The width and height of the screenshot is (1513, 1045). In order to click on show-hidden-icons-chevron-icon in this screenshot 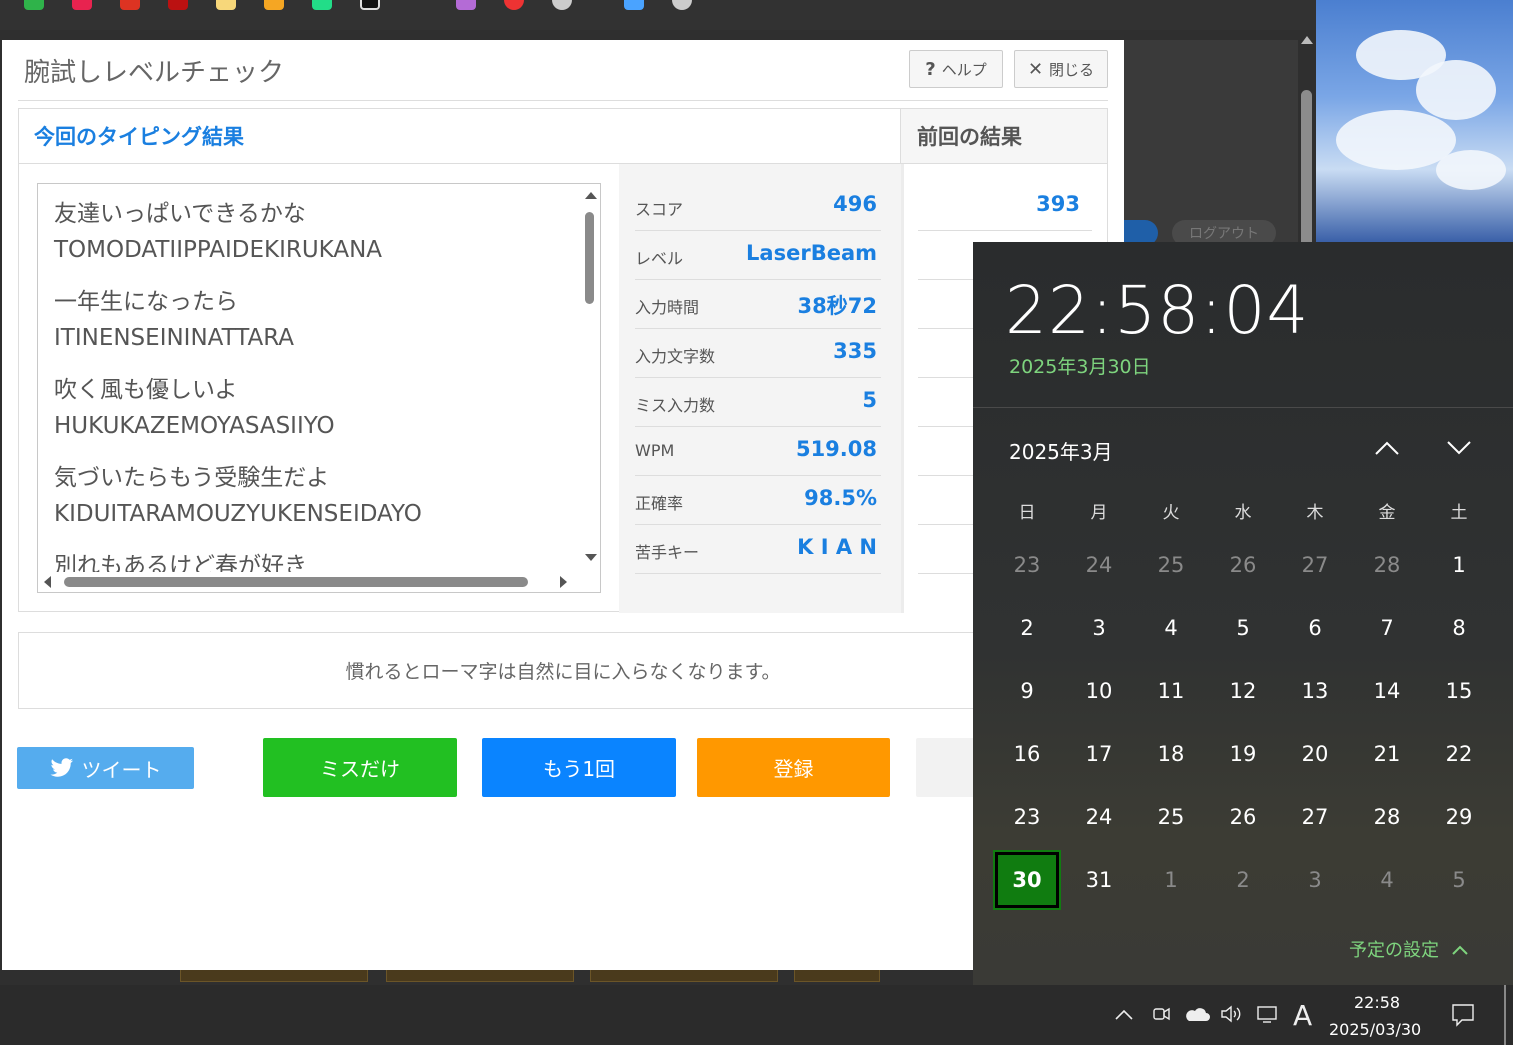, I will do `click(1124, 1014)`.